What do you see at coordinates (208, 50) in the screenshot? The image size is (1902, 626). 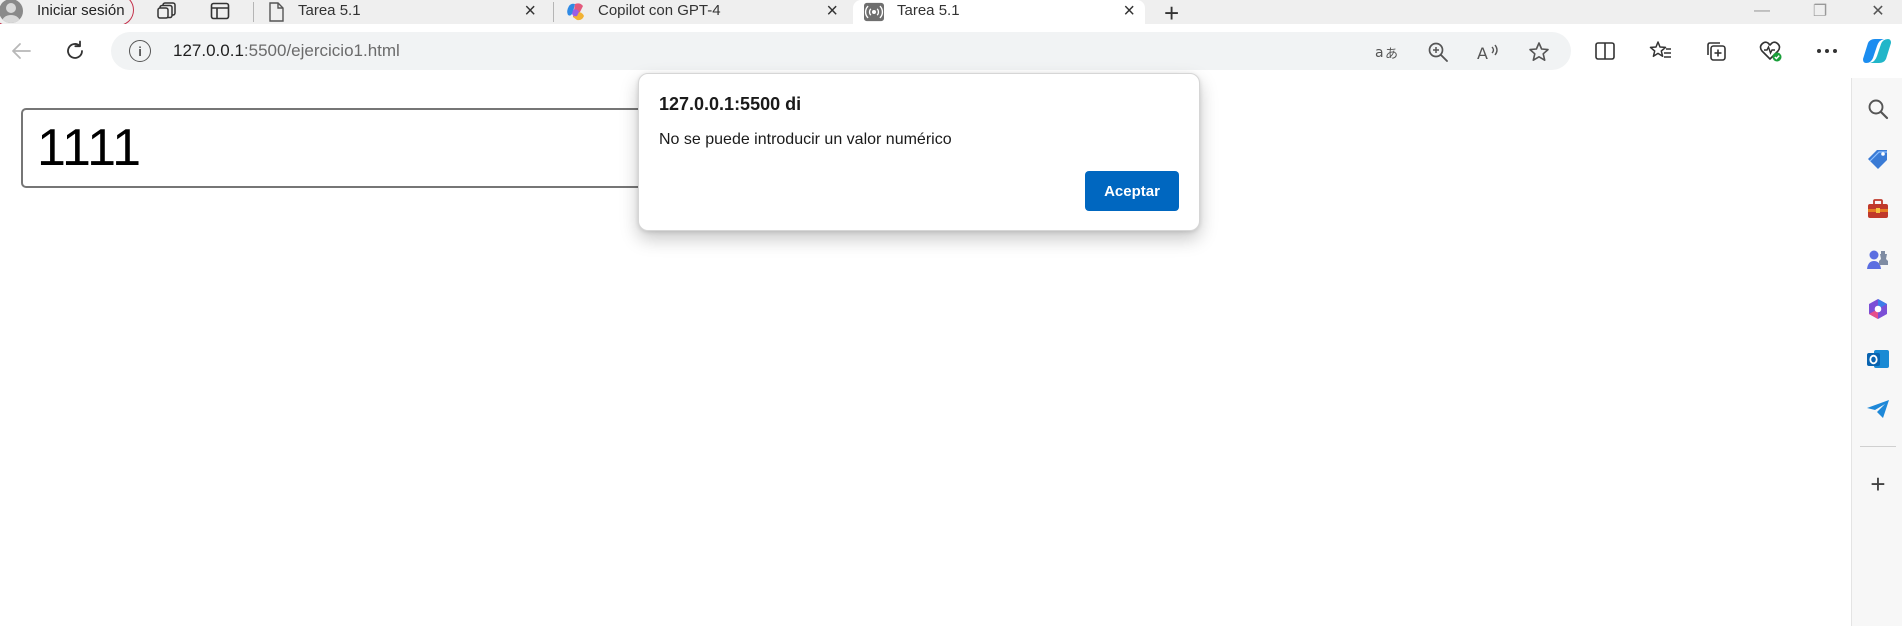 I see `url-host: 127.0.0.1` at bounding box center [208, 50].